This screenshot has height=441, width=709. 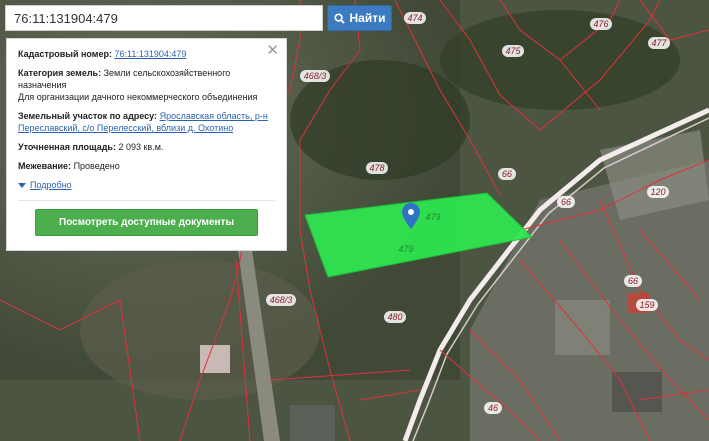 I want to click on land-category-label: Категория земель:, so click(x=60, y=73).